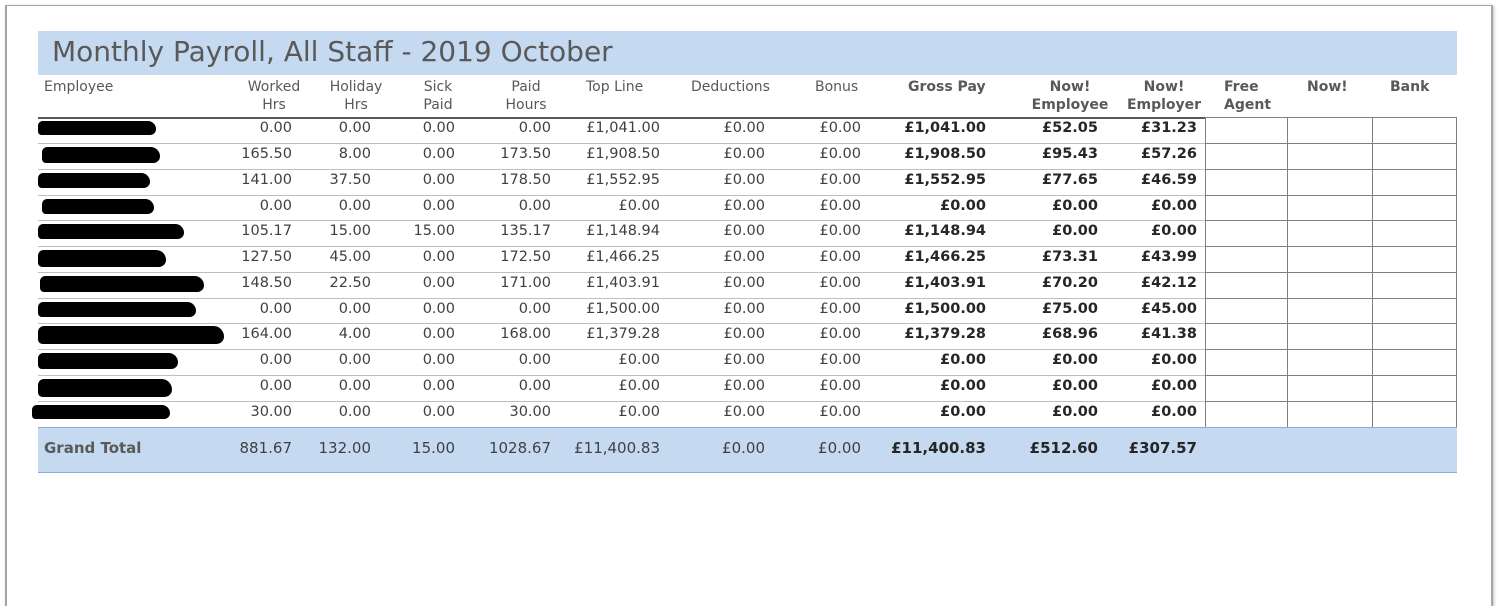  Describe the element at coordinates (623, 283) in the screenshot. I see `table-cell: £1,403.91` at that location.